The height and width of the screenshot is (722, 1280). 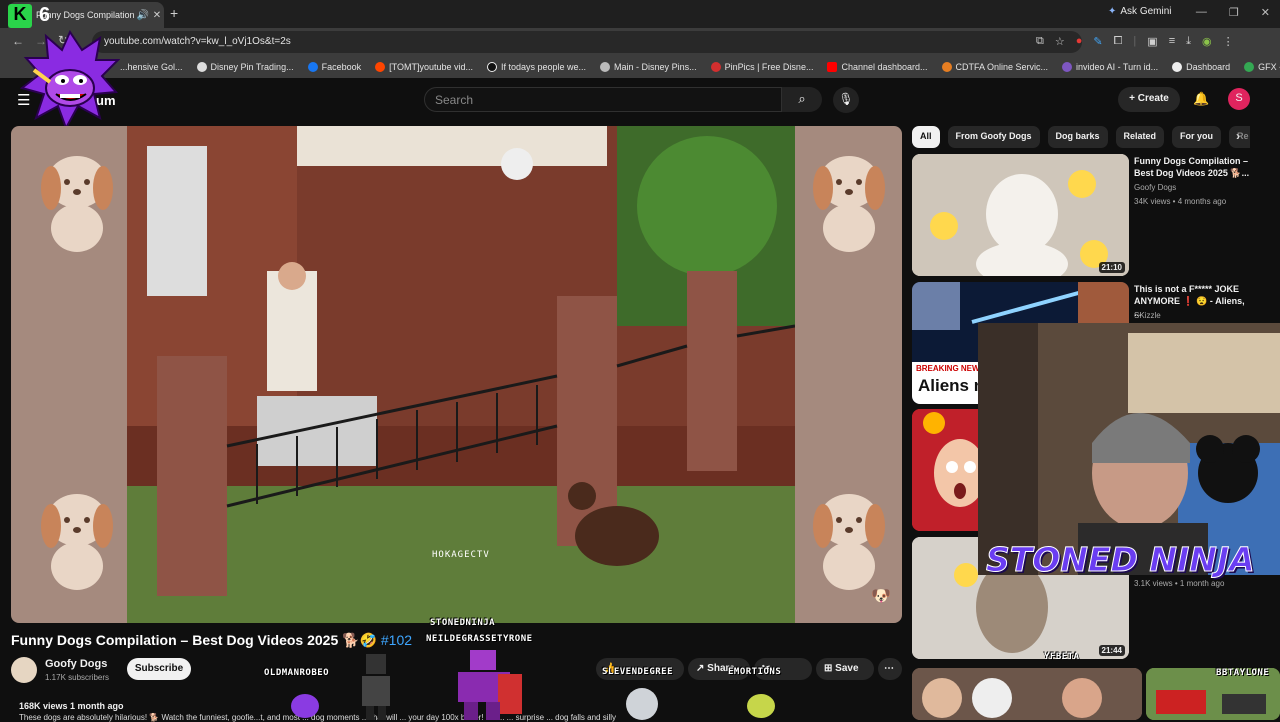 What do you see at coordinates (1140, 137) in the screenshot?
I see `chip-related: Related` at bounding box center [1140, 137].